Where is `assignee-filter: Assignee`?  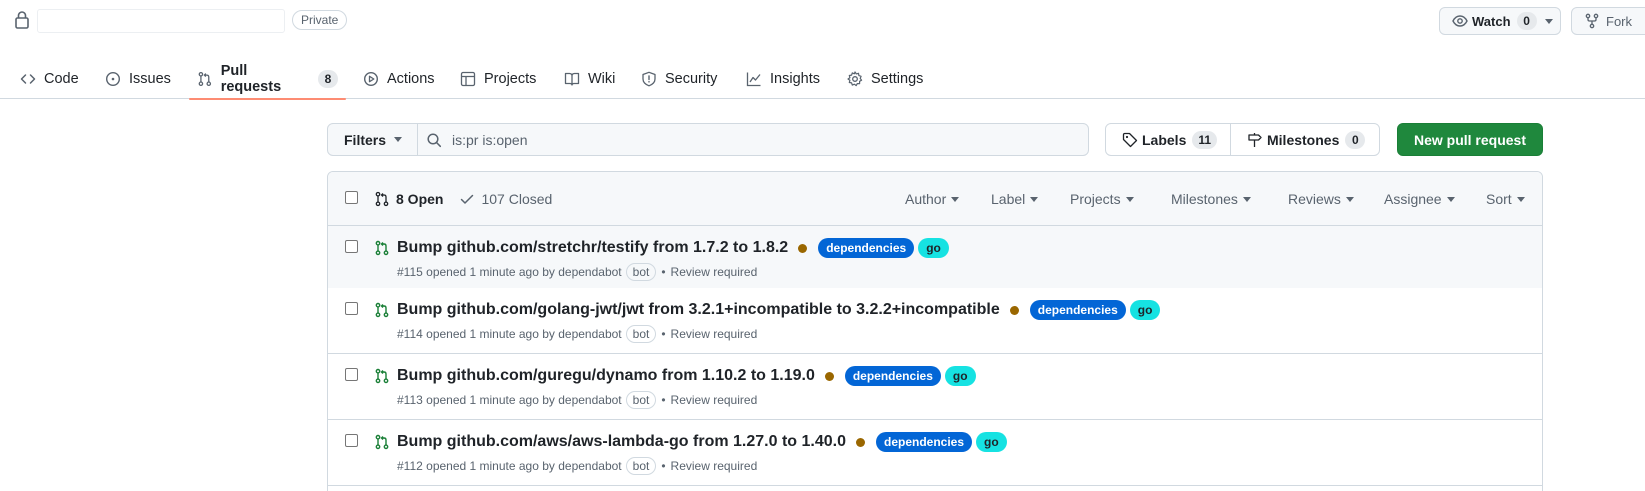
assignee-filter: Assignee is located at coordinates (1419, 199).